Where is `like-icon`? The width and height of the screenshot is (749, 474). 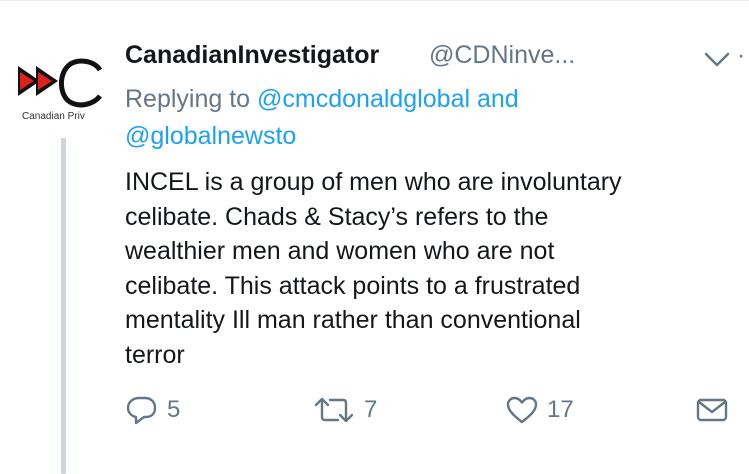
like-icon is located at coordinates (522, 410).